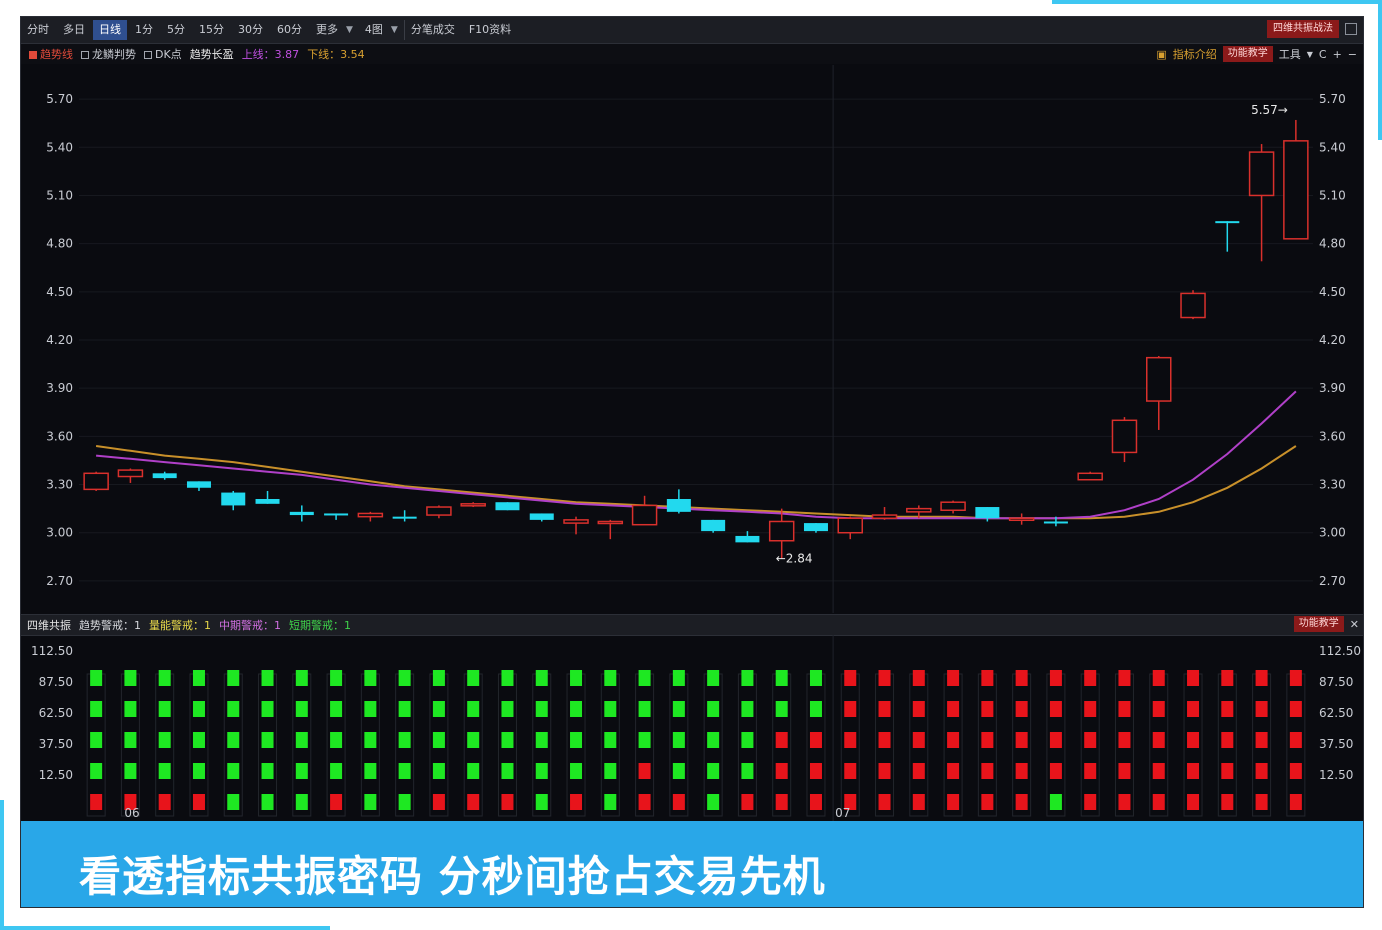 This screenshot has width=1382, height=930. What do you see at coordinates (114, 54) in the screenshot?
I see `dragon-scale-label: 龙鳞判势` at bounding box center [114, 54].